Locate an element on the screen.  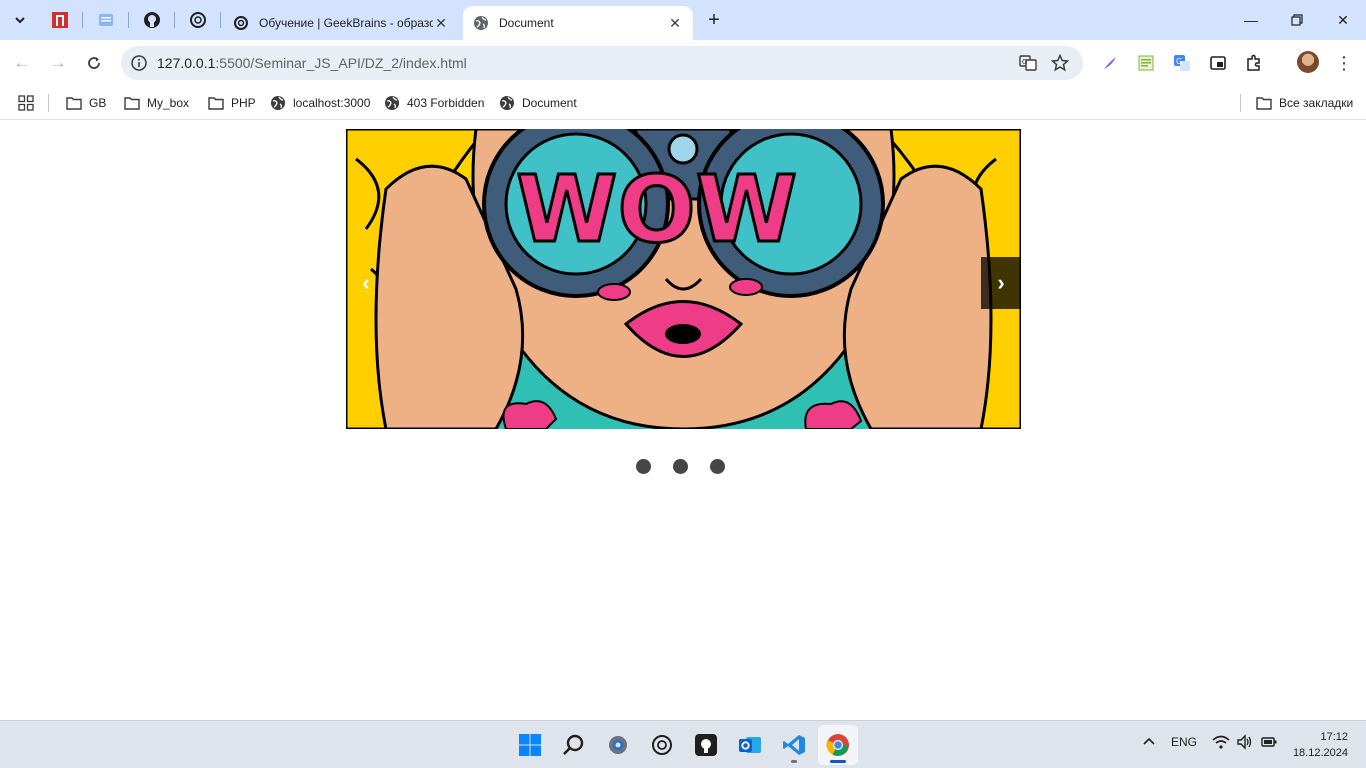
new-tab-button: + is located at coordinates (714, 20).